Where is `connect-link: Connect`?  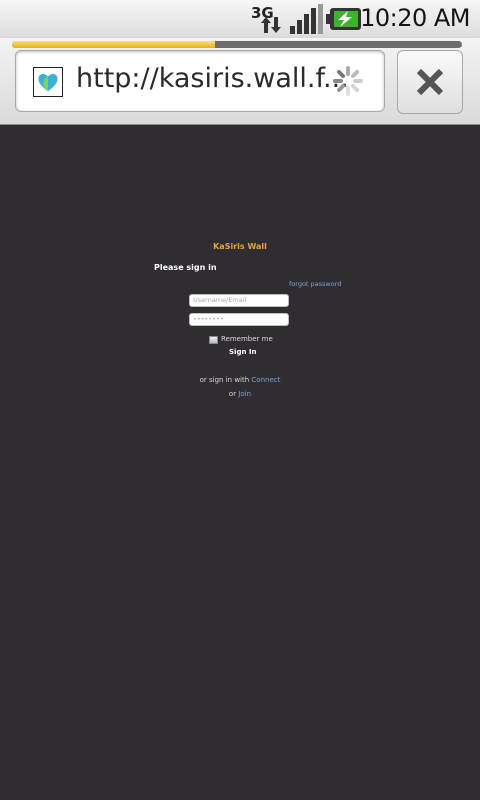 connect-link: Connect is located at coordinates (265, 380).